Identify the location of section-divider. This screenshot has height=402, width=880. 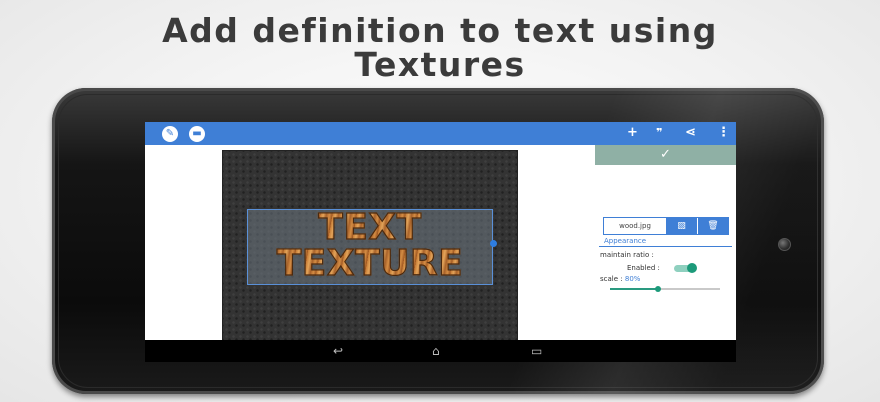
(665, 246).